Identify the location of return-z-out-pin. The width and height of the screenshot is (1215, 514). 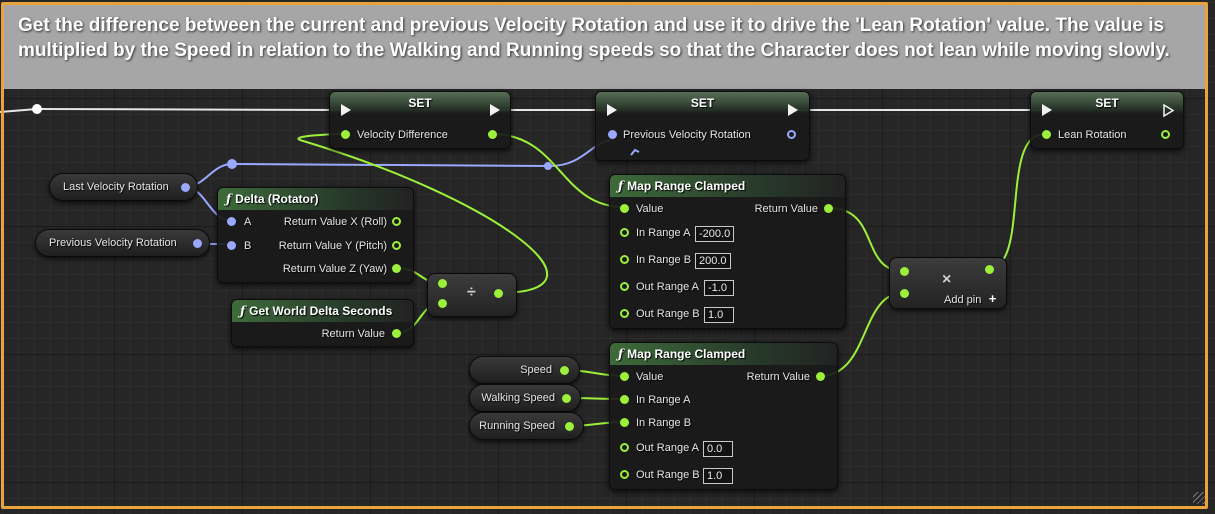
(396, 268).